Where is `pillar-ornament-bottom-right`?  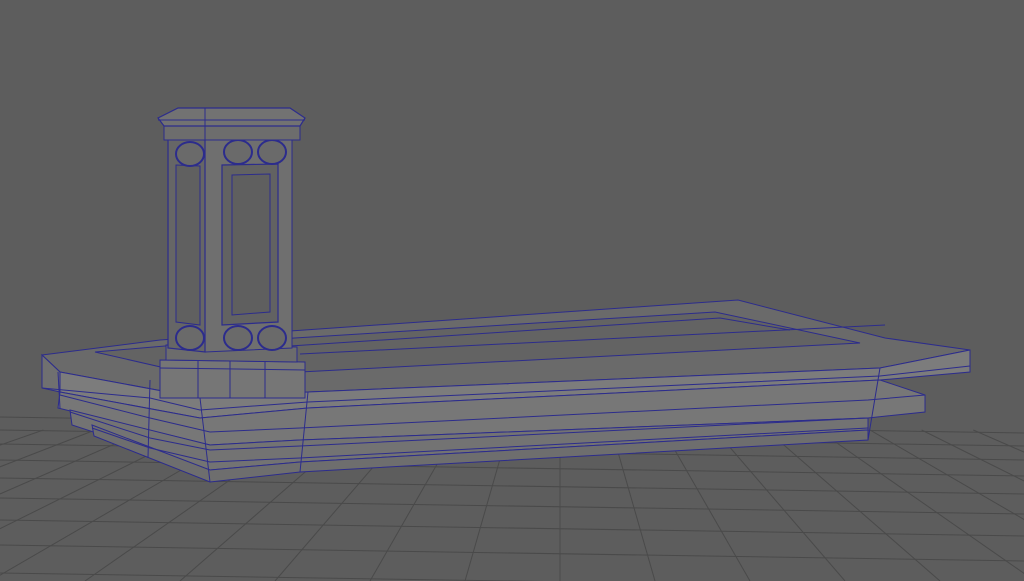
pillar-ornament-bottom-right is located at coordinates (272, 338).